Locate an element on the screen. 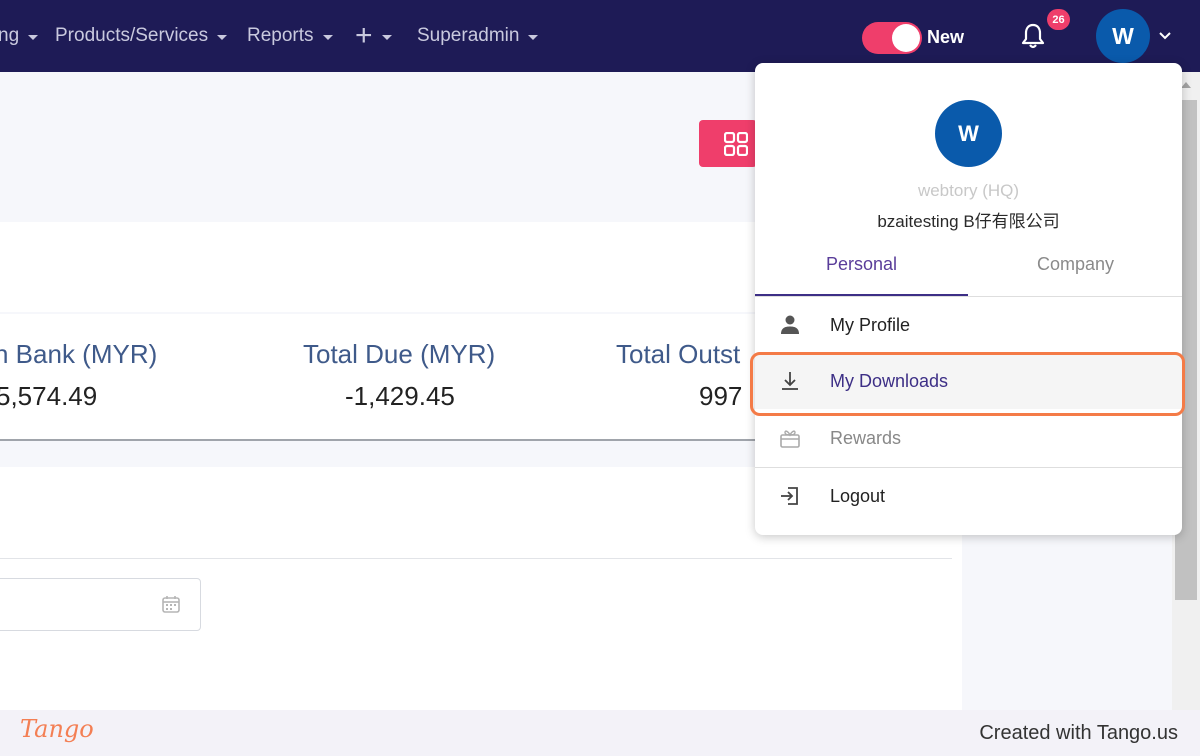 Image resolution: width=1200 pixels, height=756 pixels. nav-item-reports: Reports is located at coordinates (290, 36).